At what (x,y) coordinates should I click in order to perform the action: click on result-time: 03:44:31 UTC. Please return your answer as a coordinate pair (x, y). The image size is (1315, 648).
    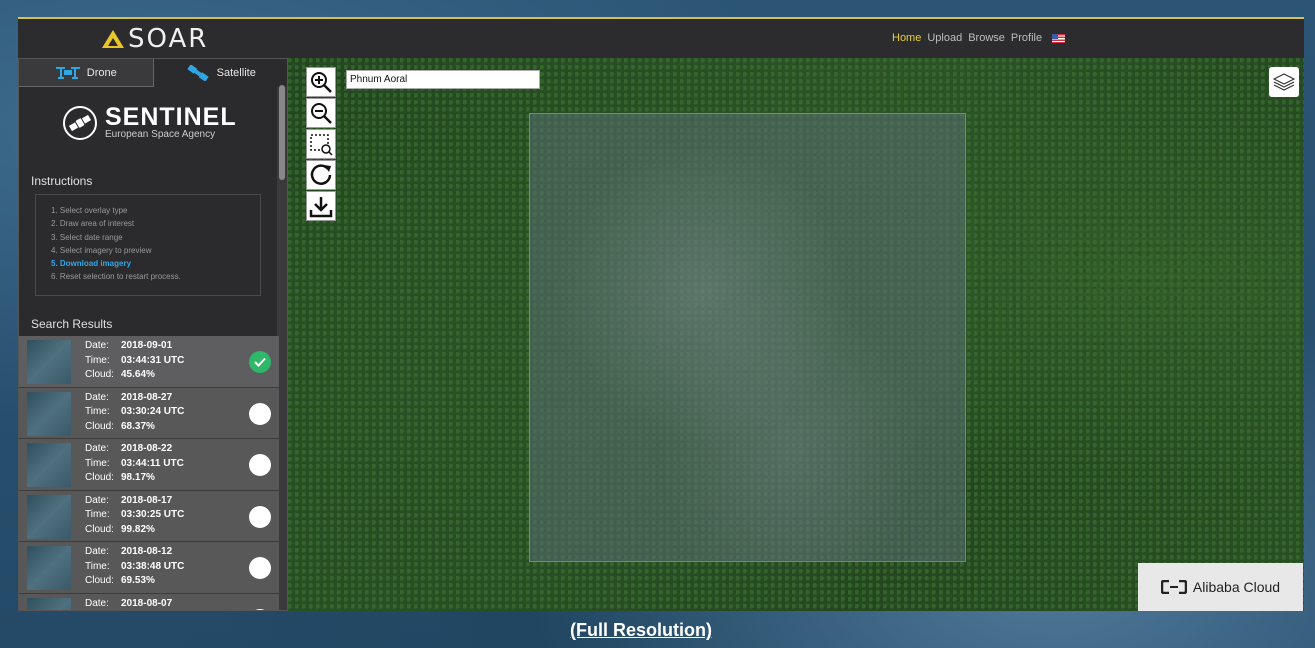
    Looking at the image, I should click on (153, 360).